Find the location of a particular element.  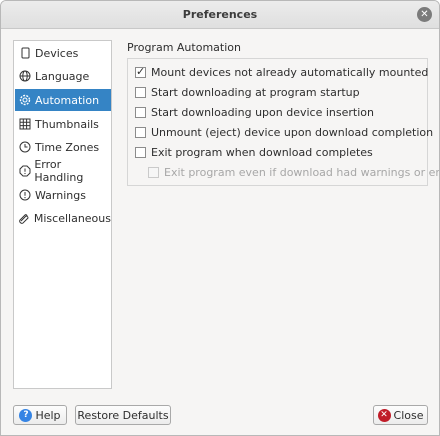

warning-icon is located at coordinates (25, 195).